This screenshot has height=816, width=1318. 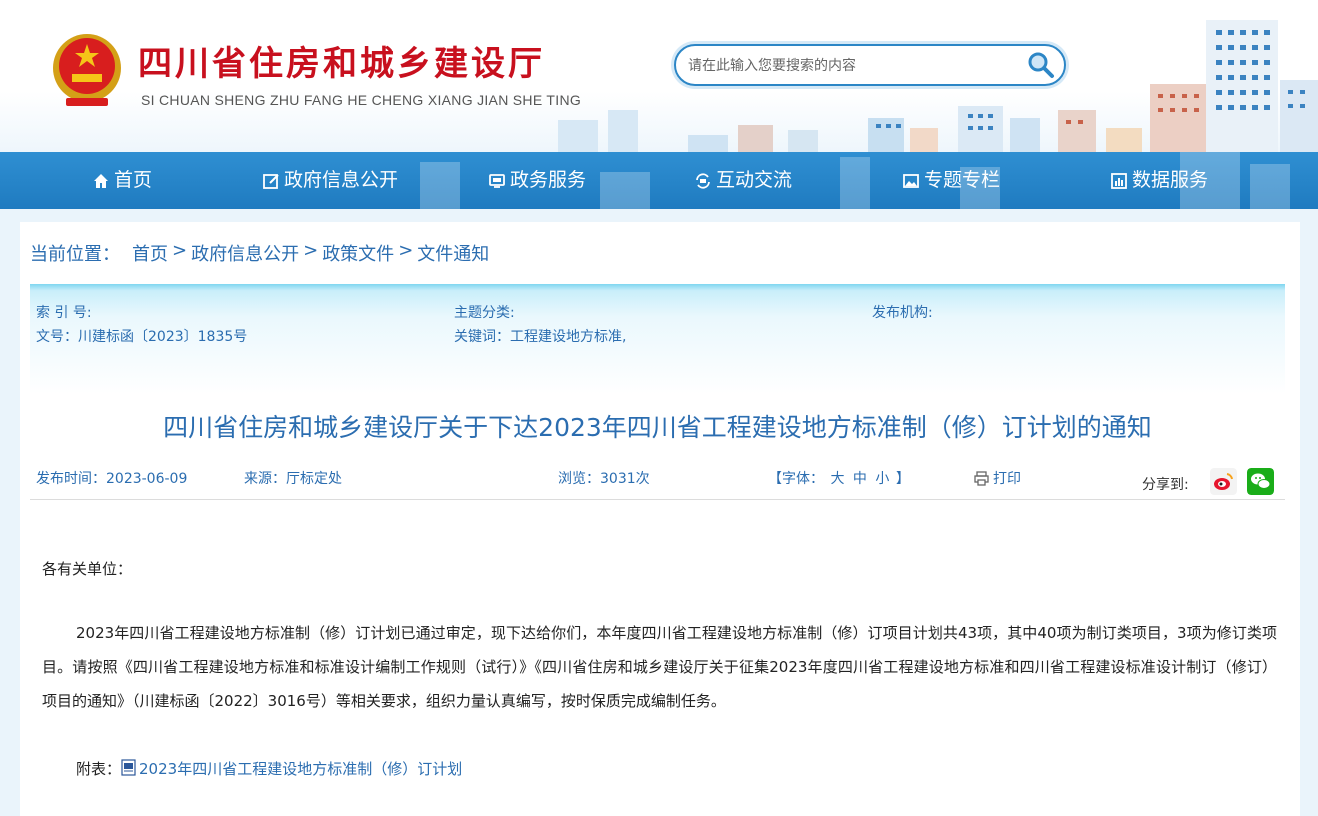 What do you see at coordinates (293, 479) in the screenshot?
I see `document-source: 来源：厅标定处` at bounding box center [293, 479].